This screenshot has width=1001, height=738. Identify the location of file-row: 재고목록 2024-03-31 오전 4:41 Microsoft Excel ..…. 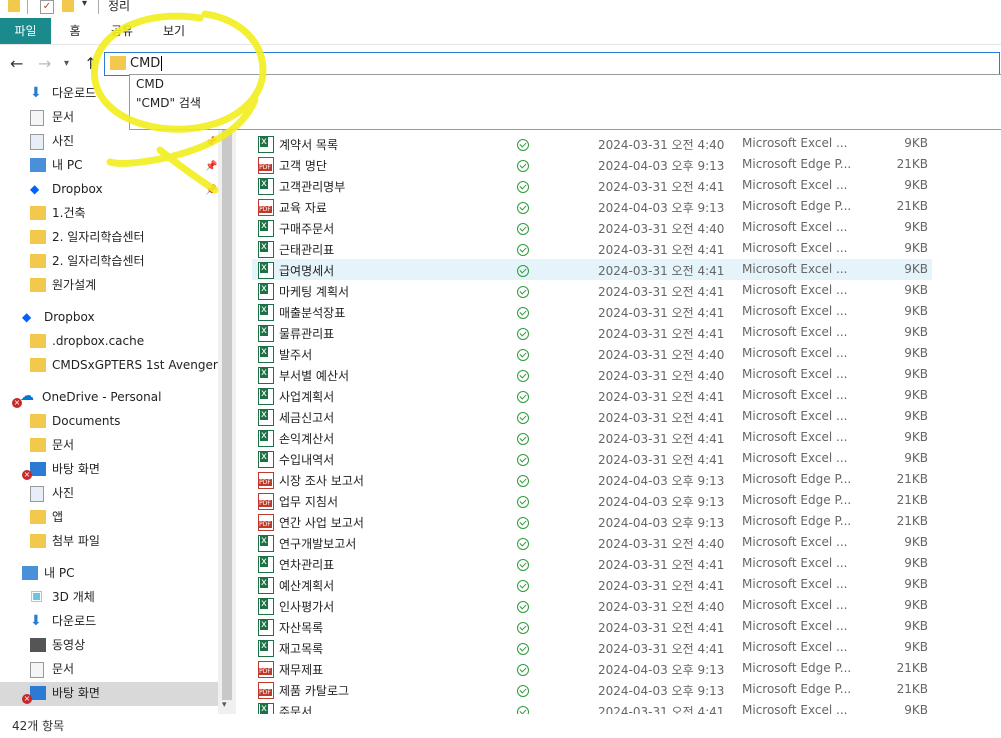
(592, 647).